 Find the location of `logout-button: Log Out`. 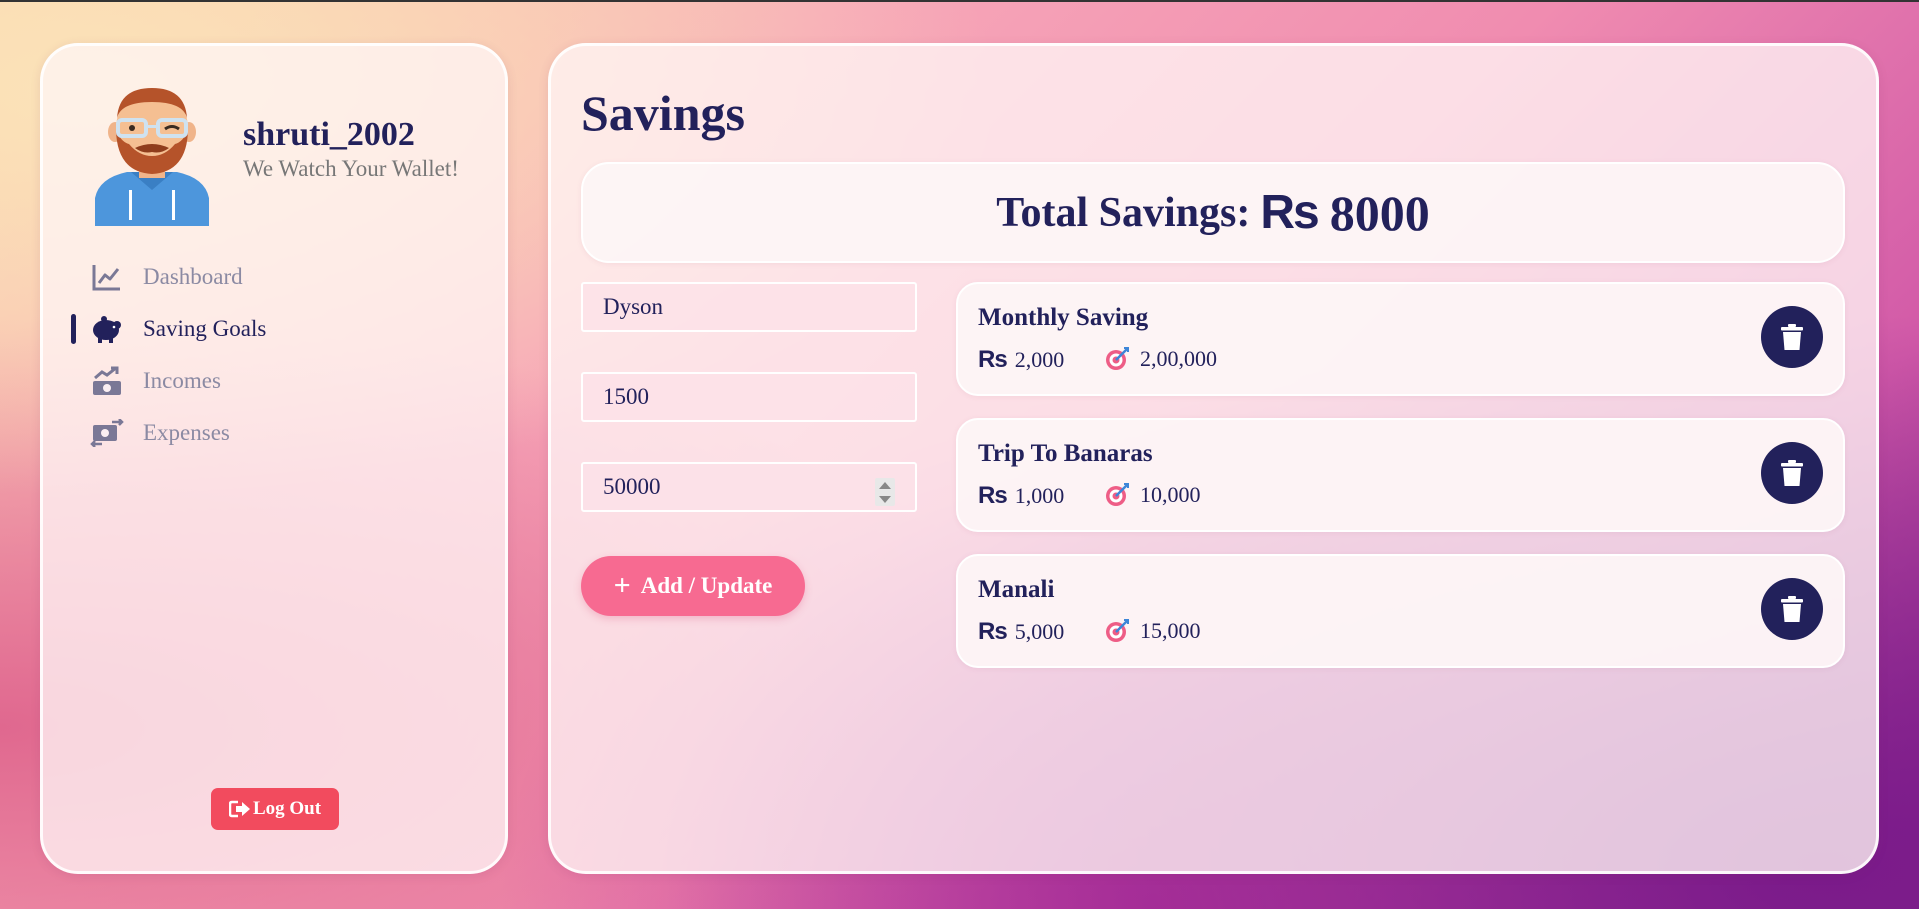

logout-button: Log Out is located at coordinates (275, 809).